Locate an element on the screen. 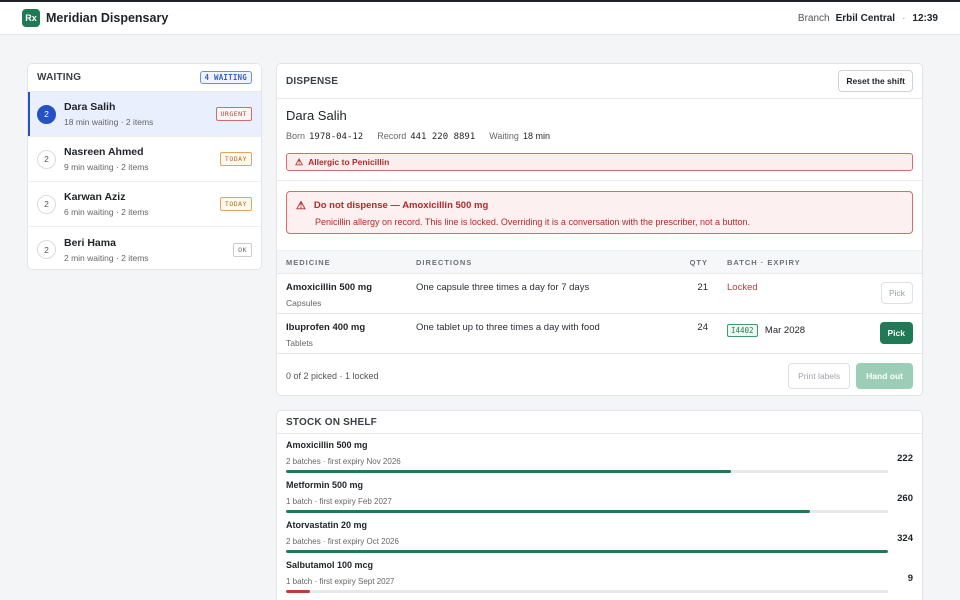 This screenshot has height=600, width=960. waiting-value: 18 min is located at coordinates (536, 136).